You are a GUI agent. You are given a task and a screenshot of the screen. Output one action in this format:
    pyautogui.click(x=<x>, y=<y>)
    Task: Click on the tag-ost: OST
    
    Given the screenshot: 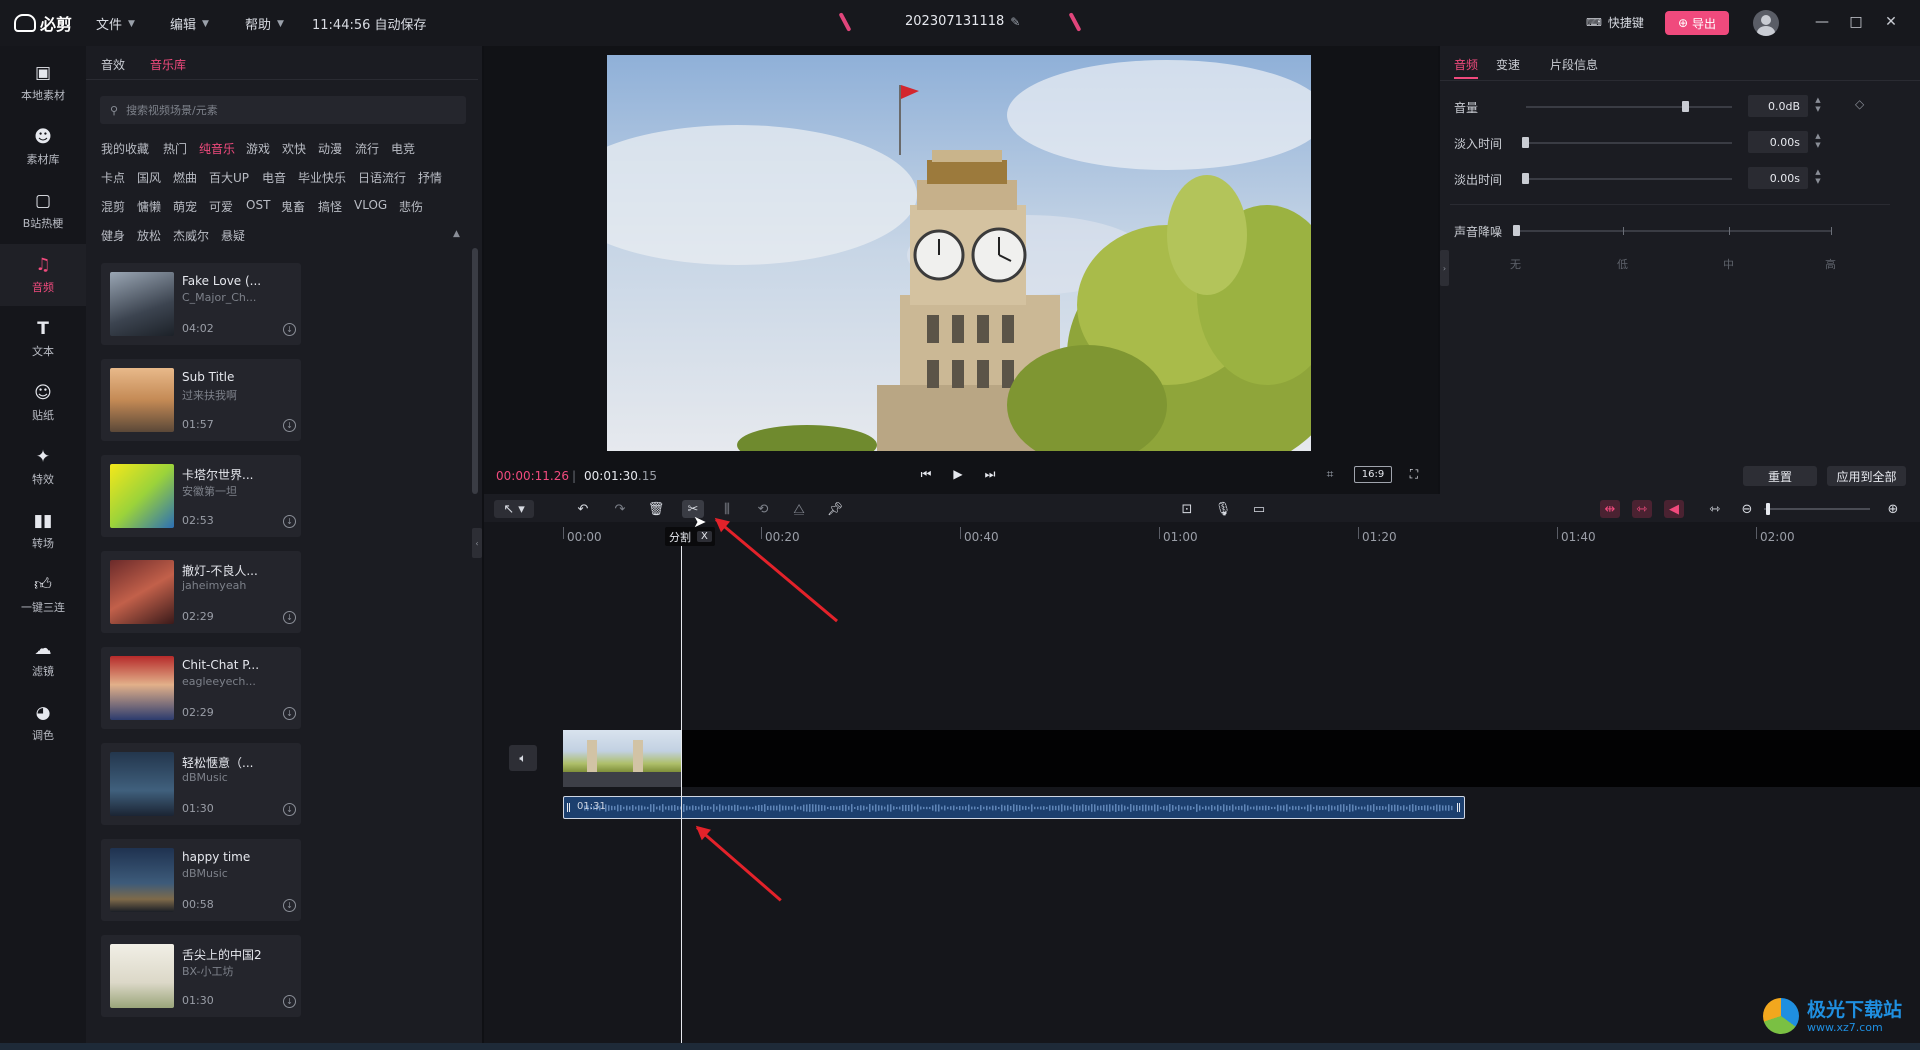 What is the action you would take?
    pyautogui.click(x=258, y=205)
    